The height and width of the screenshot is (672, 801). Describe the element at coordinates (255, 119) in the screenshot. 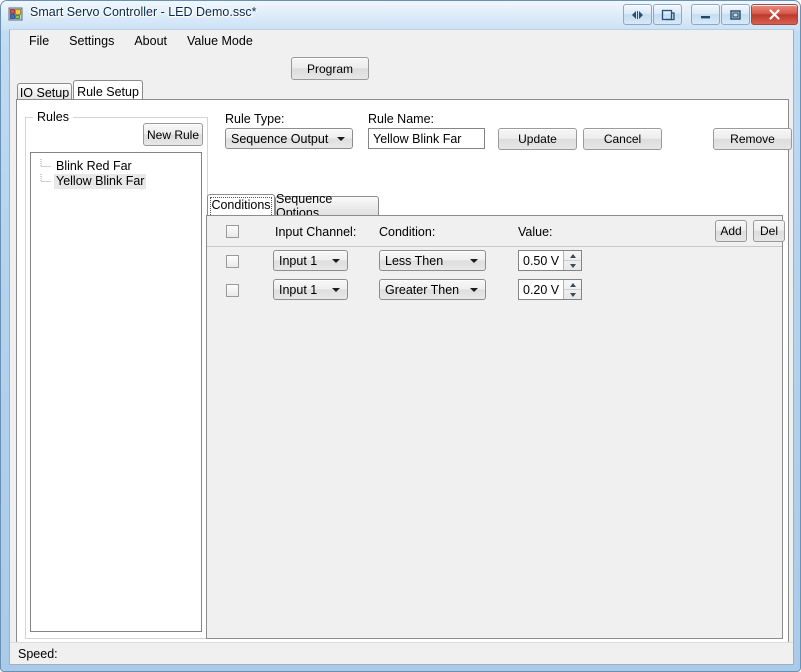

I see `rule-type-label: Rule Type:` at that location.